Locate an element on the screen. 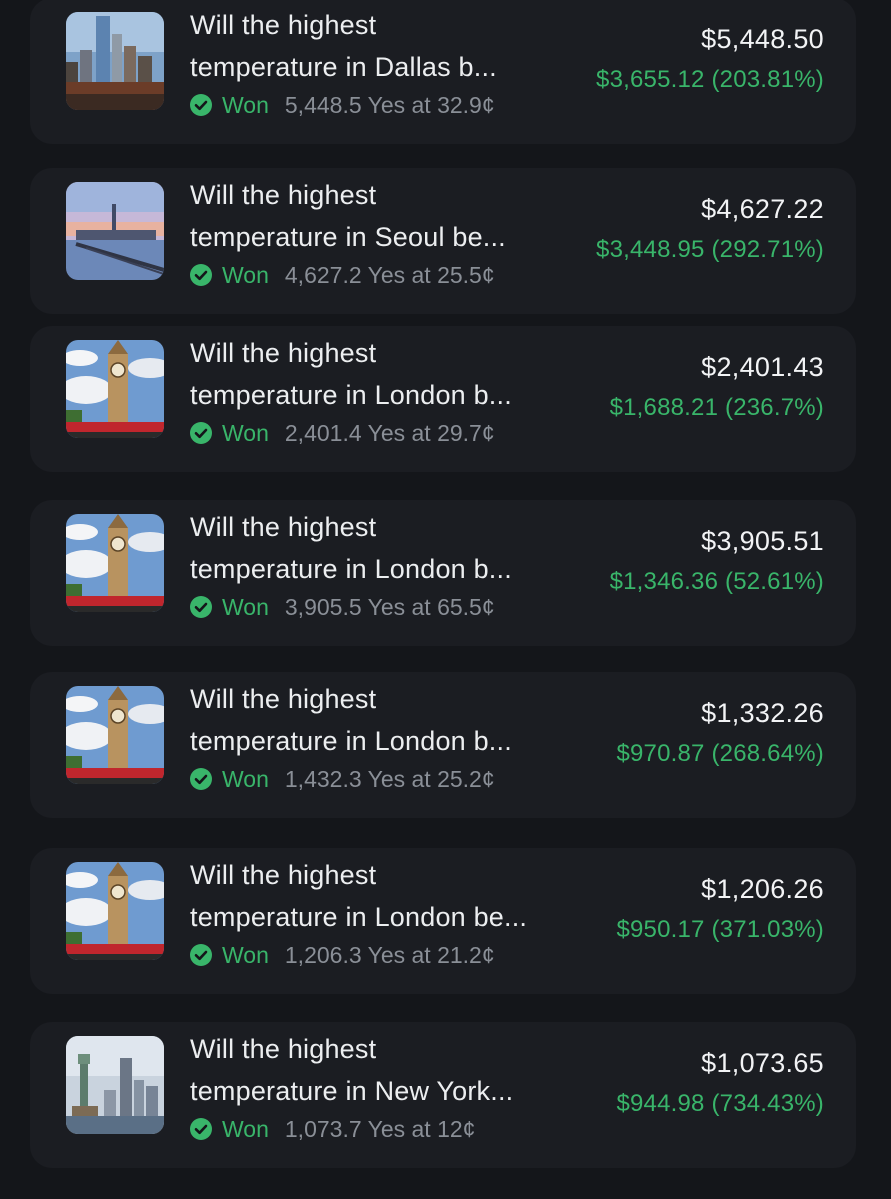  profit-loss: $950.17 (371.03%) is located at coordinates (720, 929).